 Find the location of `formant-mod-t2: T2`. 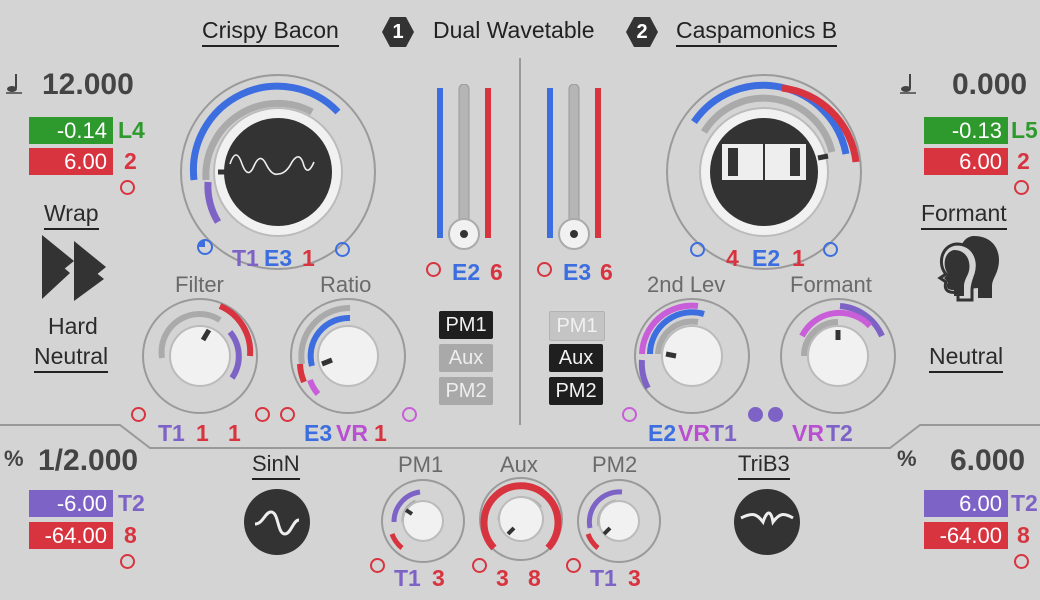

formant-mod-t2: T2 is located at coordinates (839, 433).